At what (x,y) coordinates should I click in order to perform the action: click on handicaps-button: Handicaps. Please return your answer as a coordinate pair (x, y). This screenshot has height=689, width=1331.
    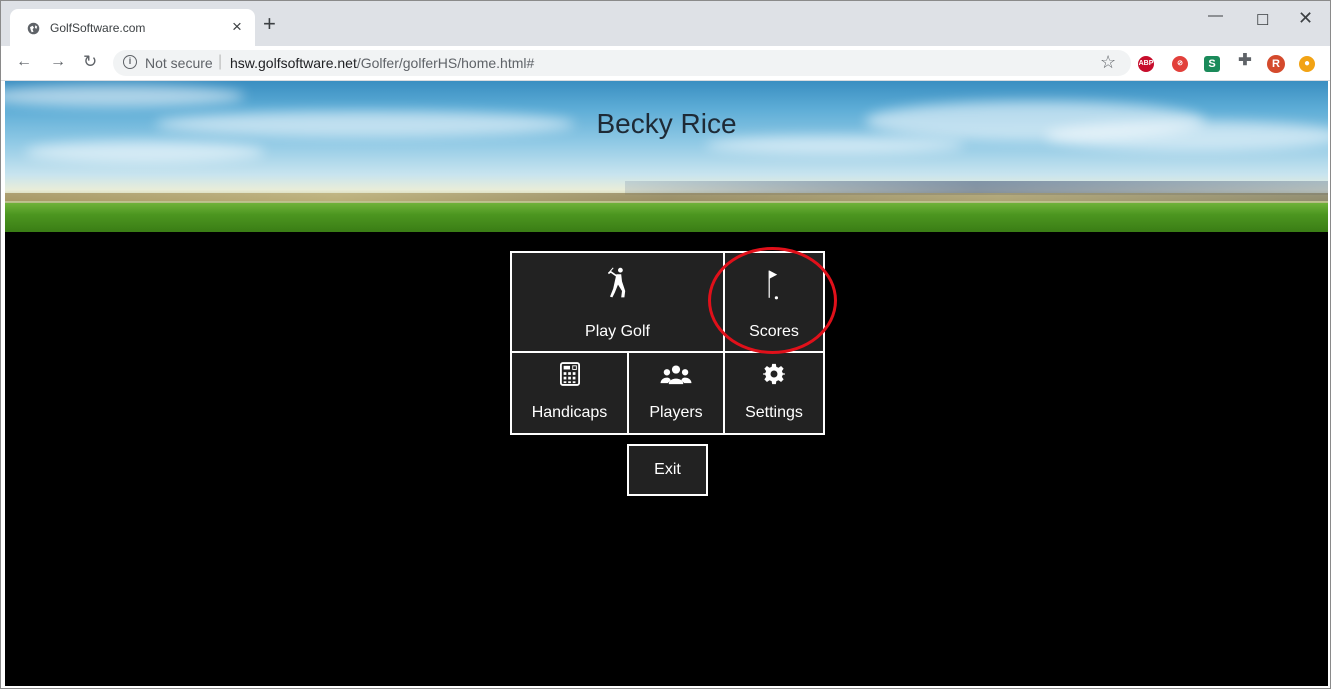
    Looking at the image, I should click on (569, 393).